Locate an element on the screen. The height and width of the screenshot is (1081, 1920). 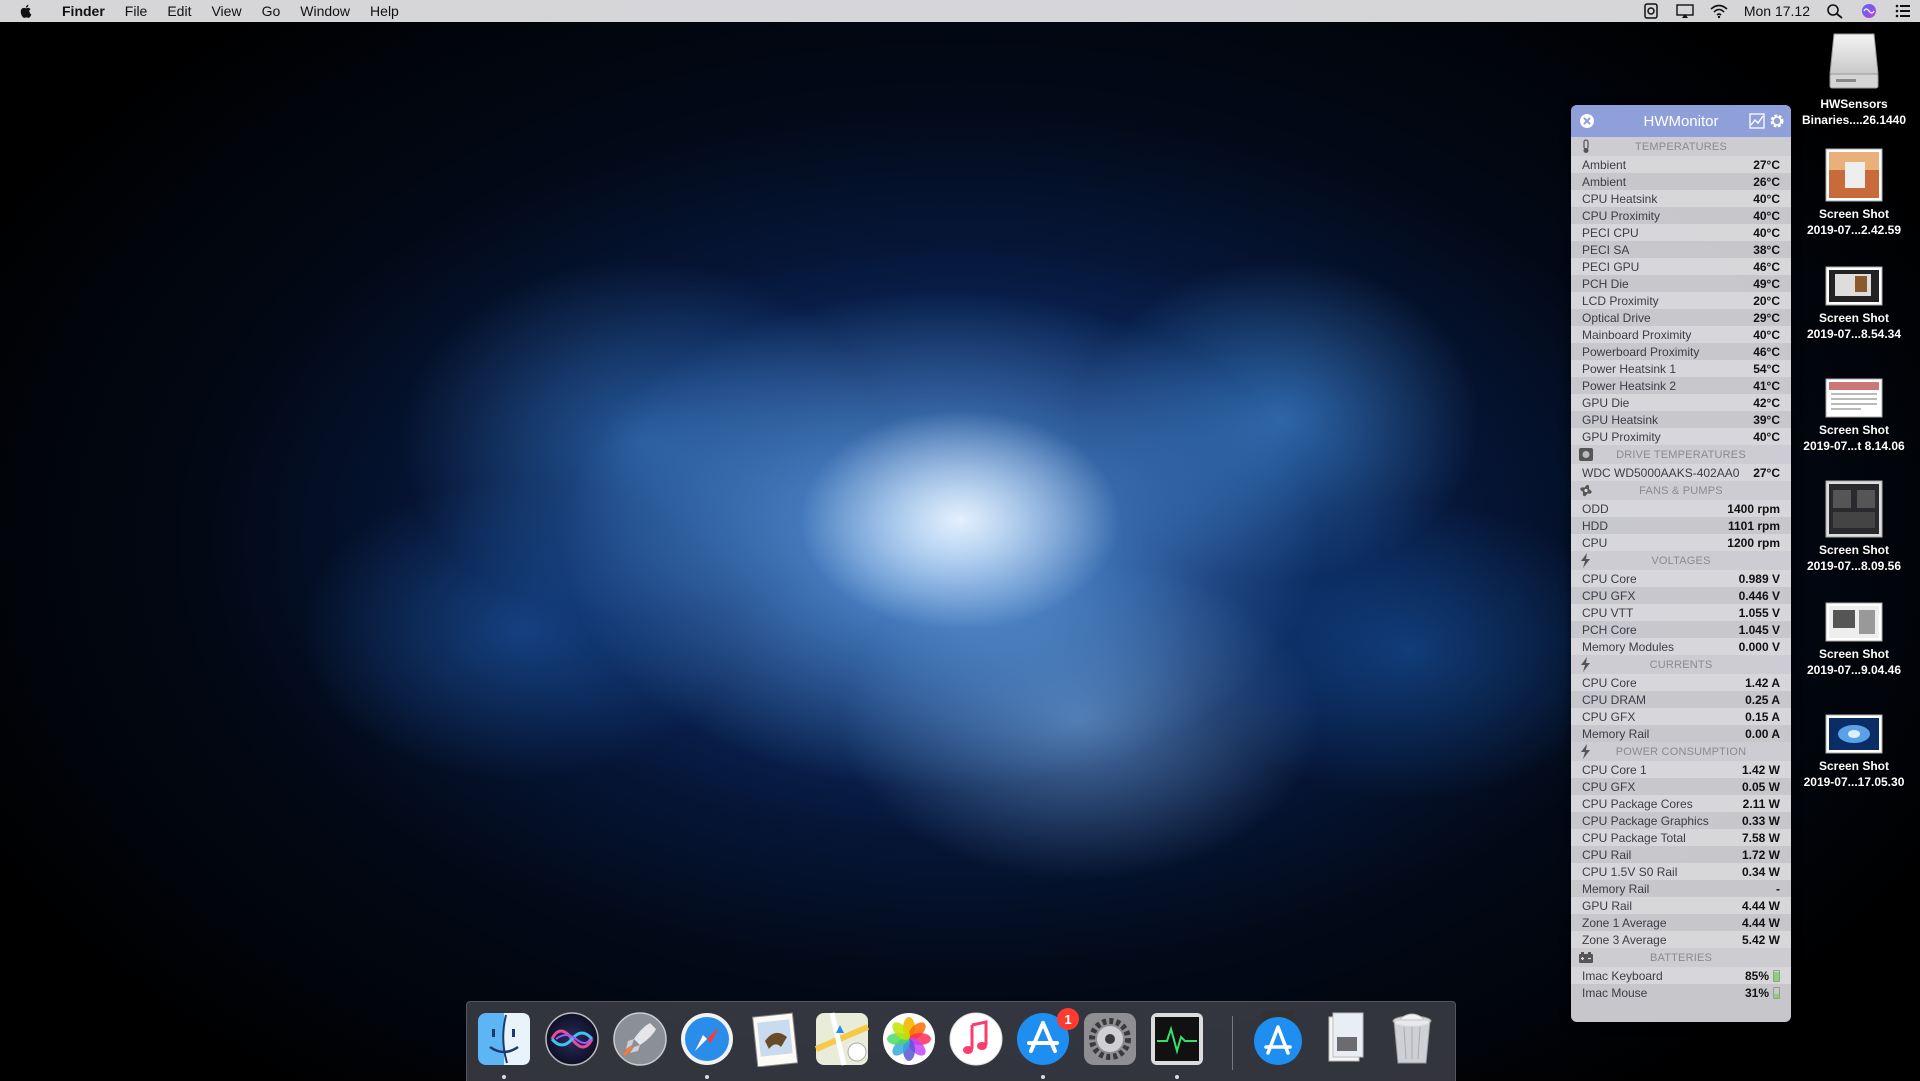
sensor-row: PECI CPU 40°C is located at coordinates (1681, 232).